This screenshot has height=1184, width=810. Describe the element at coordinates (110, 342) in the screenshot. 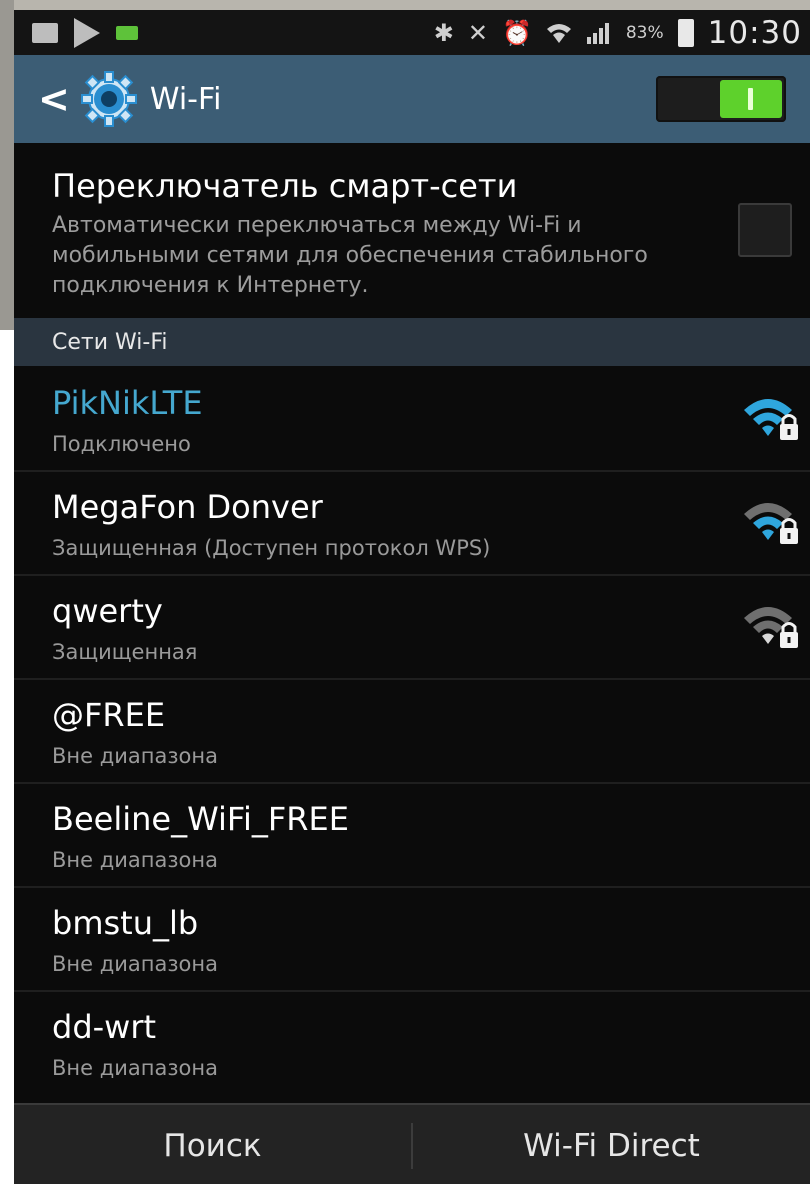

I see `section-title: Сети Wi-Fi` at that location.